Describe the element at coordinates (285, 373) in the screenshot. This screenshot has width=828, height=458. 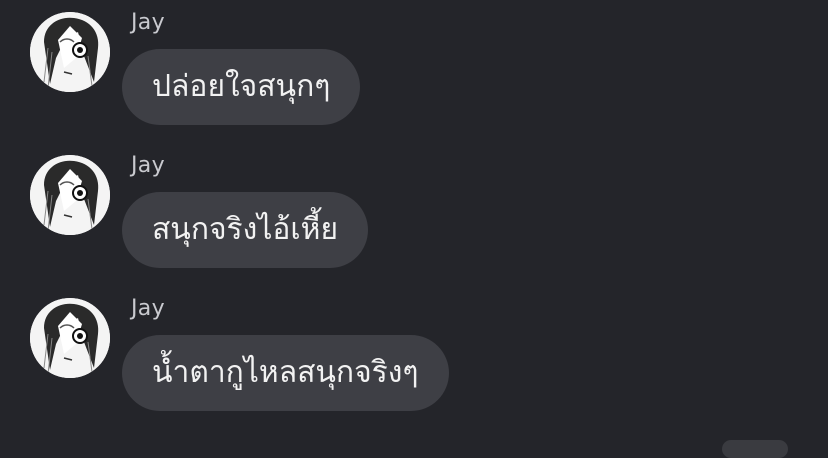
I see `message-bubble: น้ำตากูไหลสนุกจริงๆ` at that location.